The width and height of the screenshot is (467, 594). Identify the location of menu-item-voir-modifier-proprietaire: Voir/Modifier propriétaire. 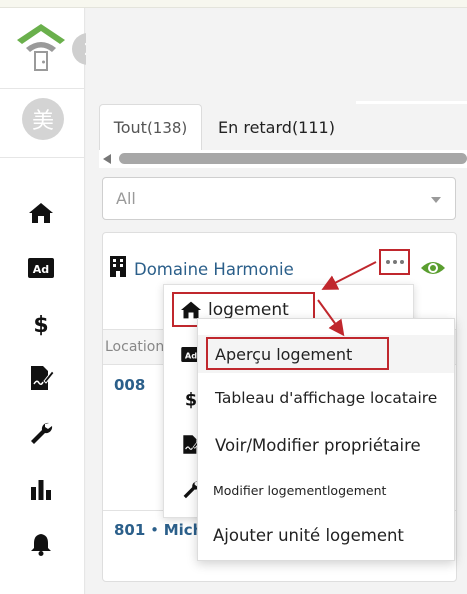
(326, 445).